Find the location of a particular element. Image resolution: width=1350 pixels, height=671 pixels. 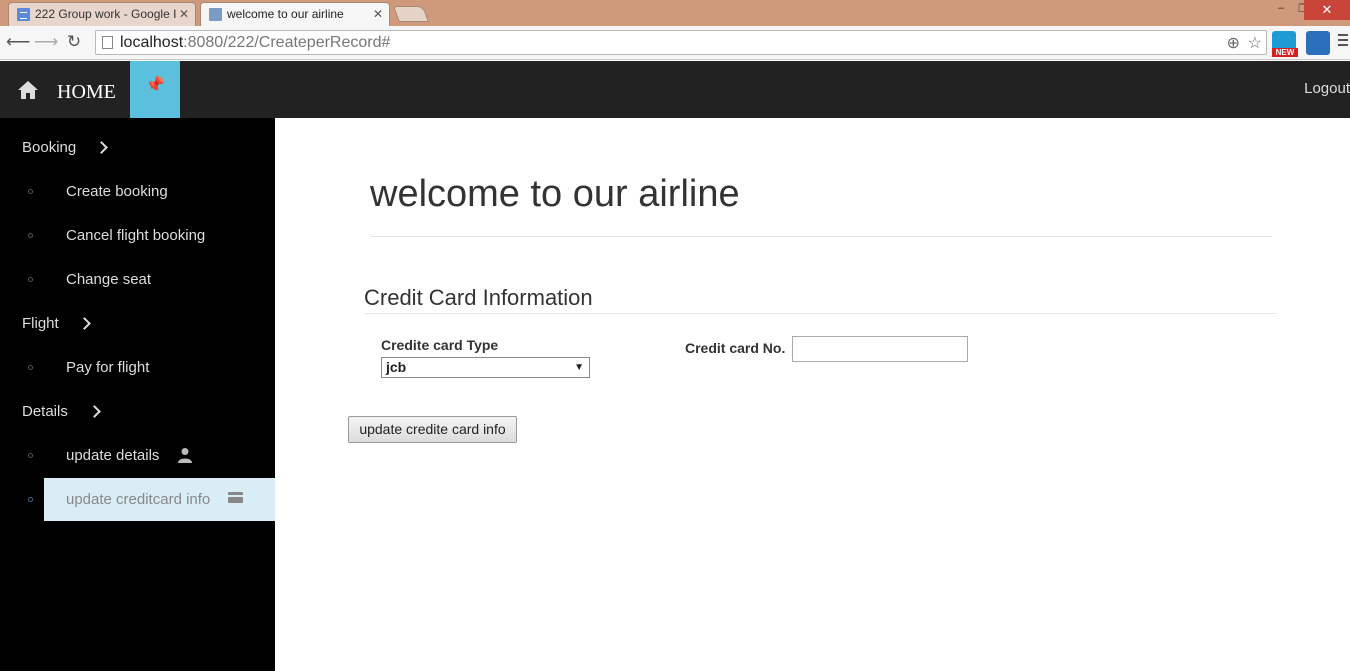

top-navbar: HOME 📌 Logout is located at coordinates (675, 89).